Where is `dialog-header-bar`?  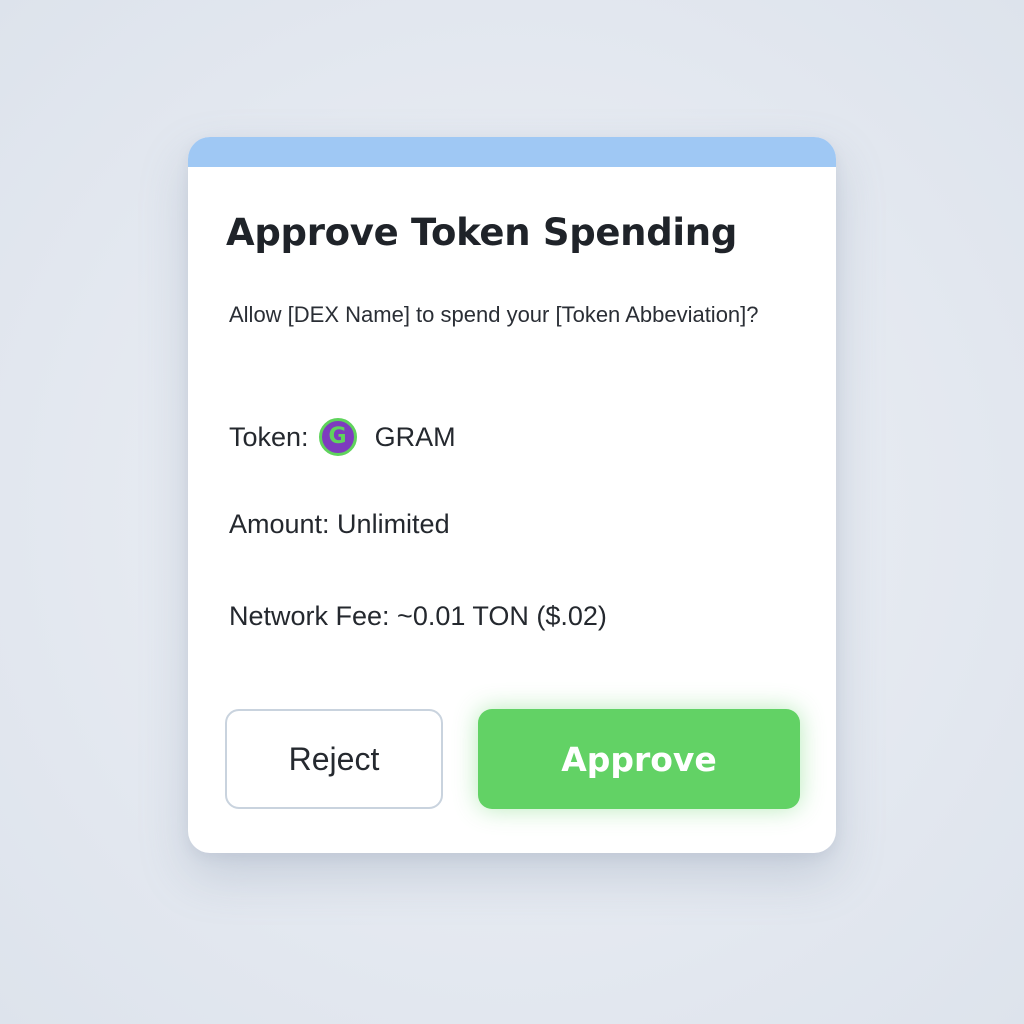 dialog-header-bar is located at coordinates (512, 152).